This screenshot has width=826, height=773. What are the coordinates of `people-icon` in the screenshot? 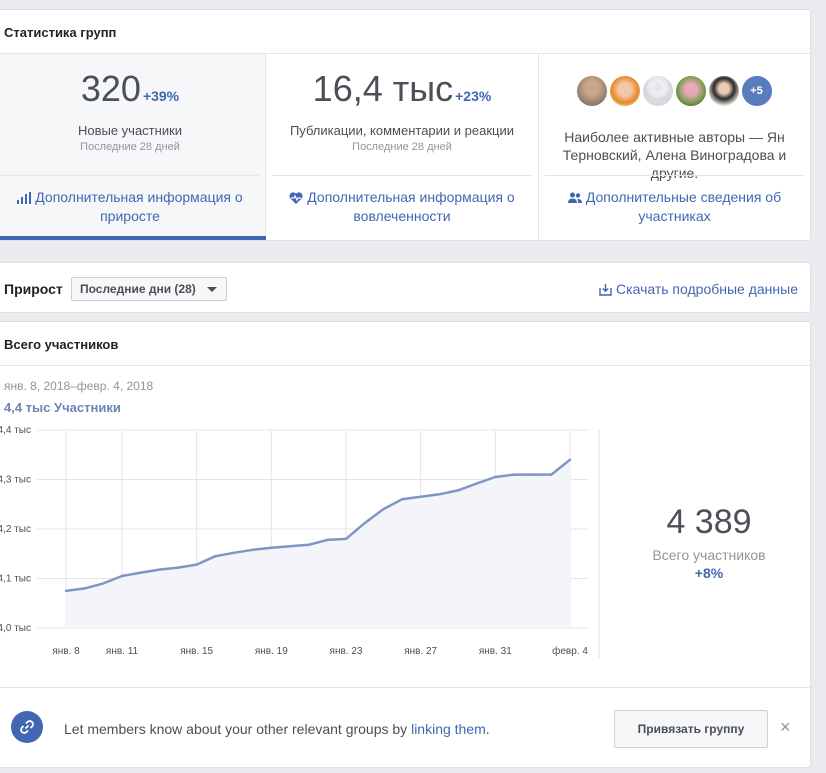 It's located at (574, 197).